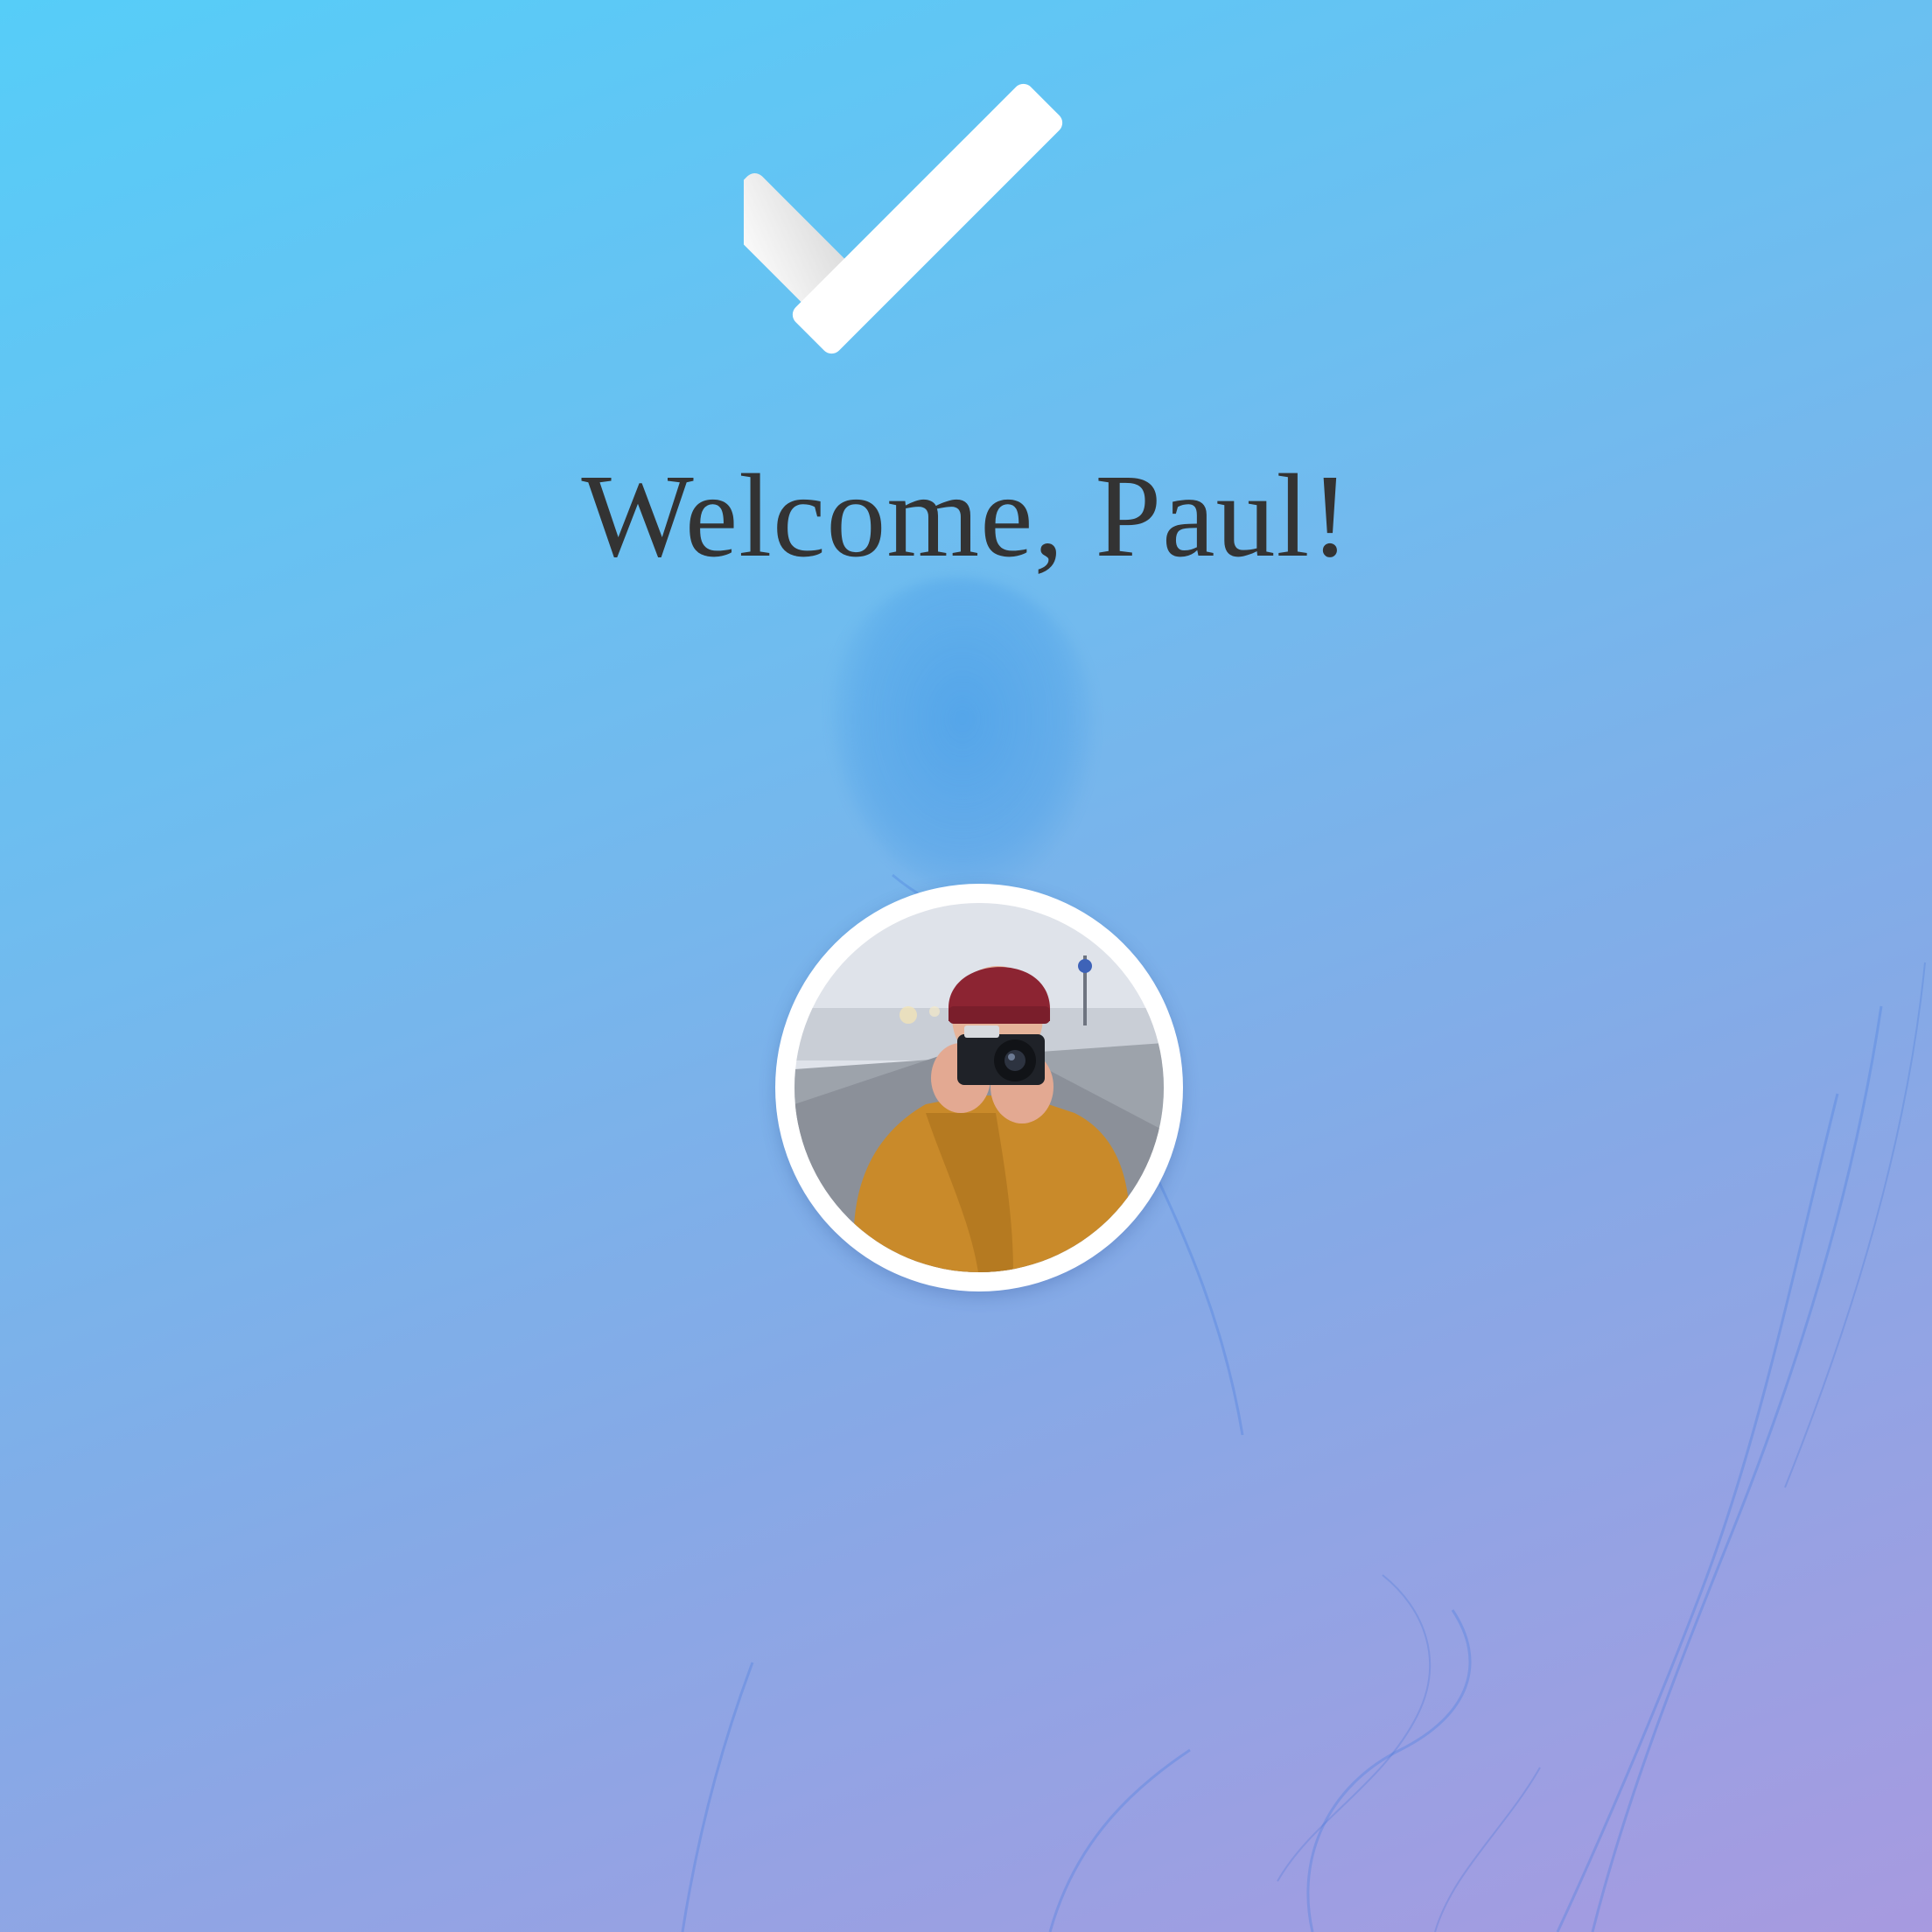 This screenshot has height=1932, width=1932. I want to click on avatar-photo, so click(979, 1087).